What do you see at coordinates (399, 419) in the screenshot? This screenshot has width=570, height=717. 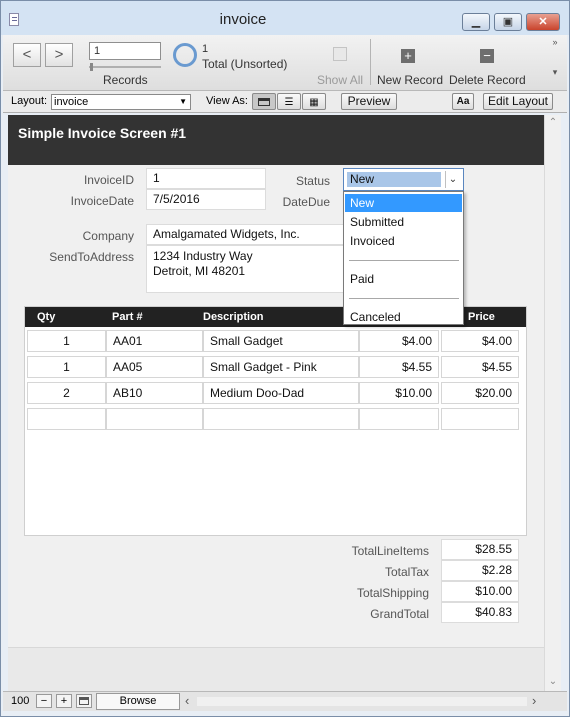 I see `unit-price-cell-empty` at bounding box center [399, 419].